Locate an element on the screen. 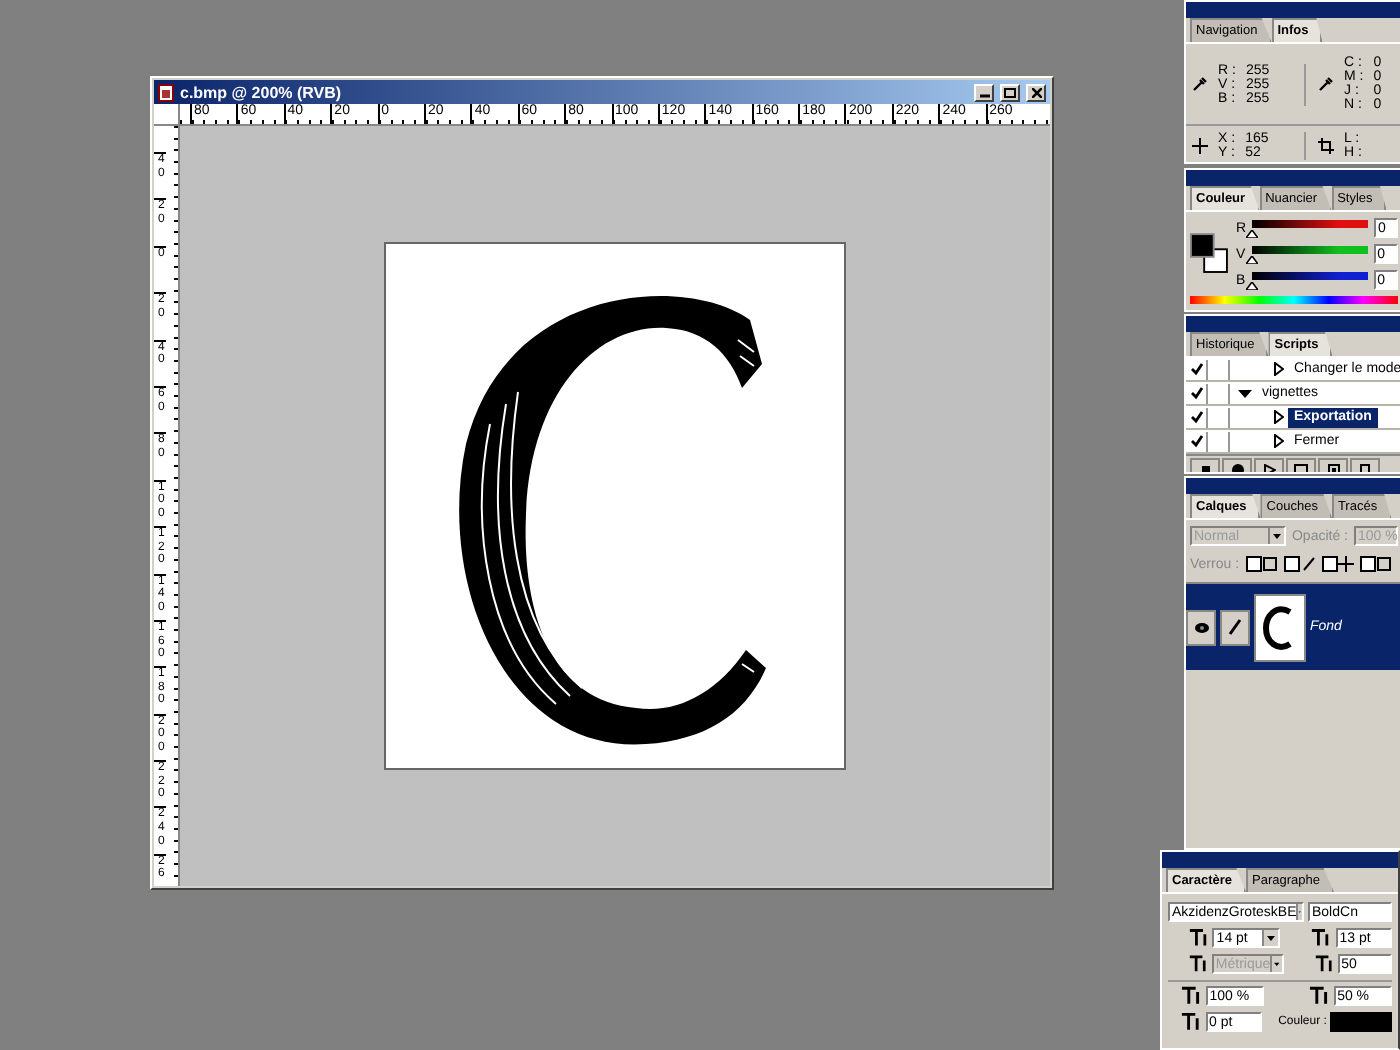 The width and height of the screenshot is (1400, 1050). visibility-toggle is located at coordinates (1201, 627).